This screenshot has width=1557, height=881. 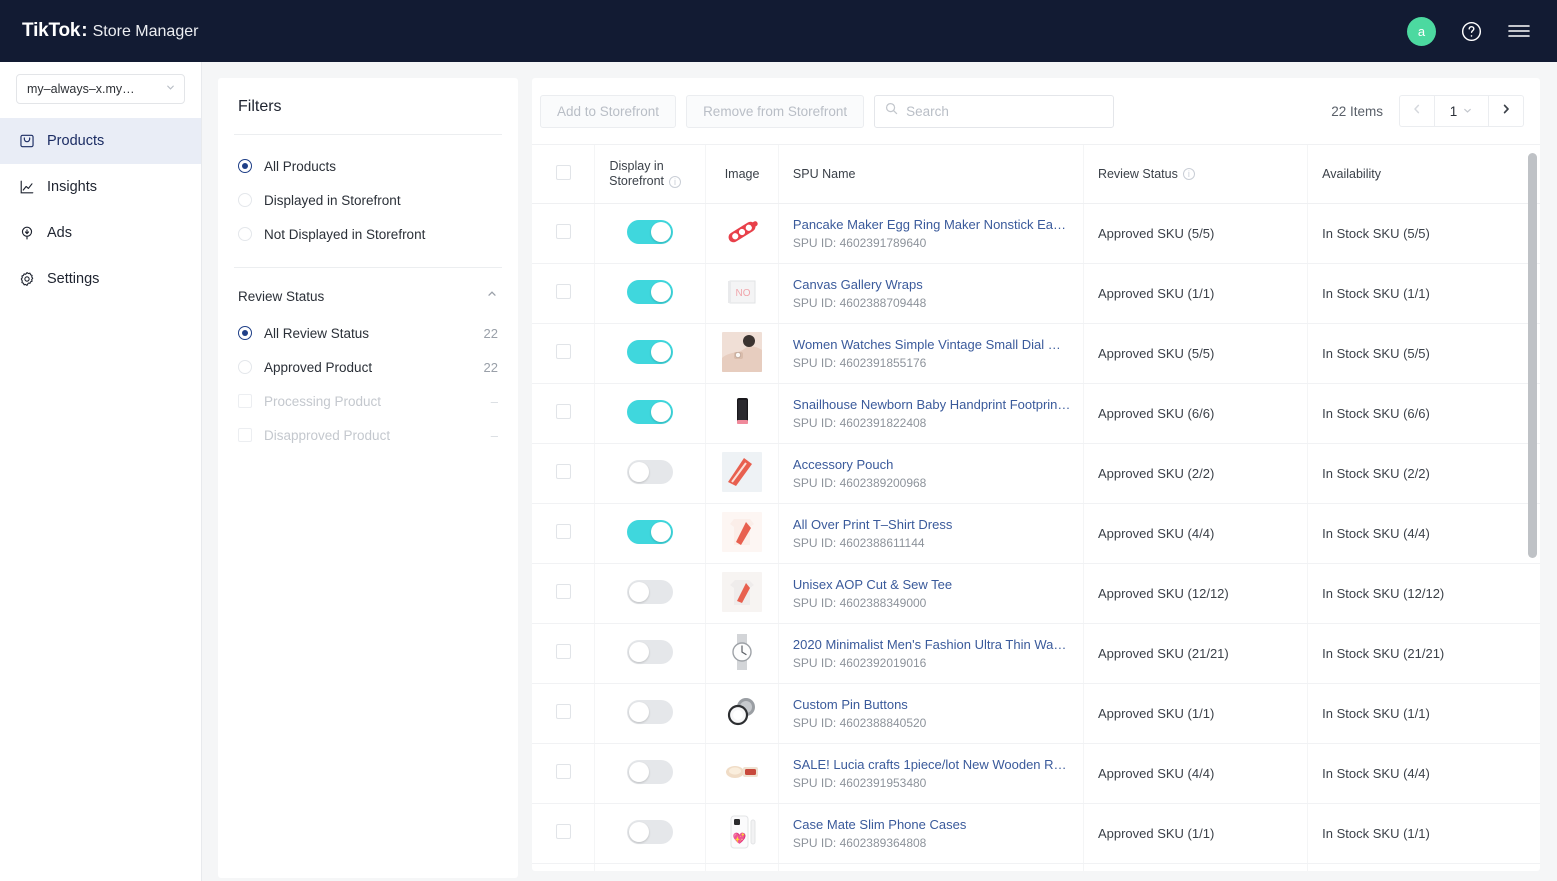 What do you see at coordinates (490, 367) in the screenshot?
I see `filter-count: 22` at bounding box center [490, 367].